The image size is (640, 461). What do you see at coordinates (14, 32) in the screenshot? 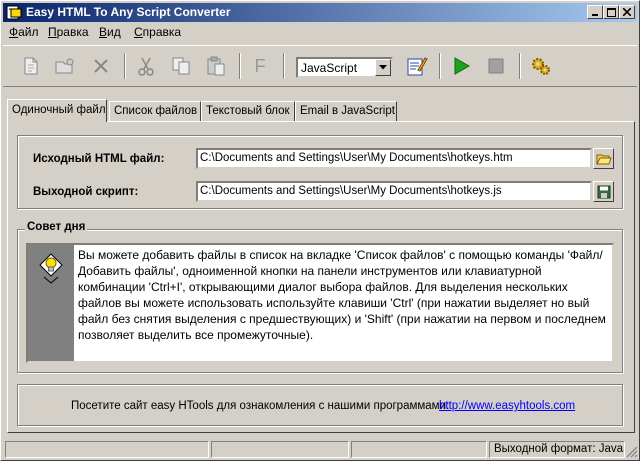
I see `menu-file-accel: Ф` at bounding box center [14, 32].